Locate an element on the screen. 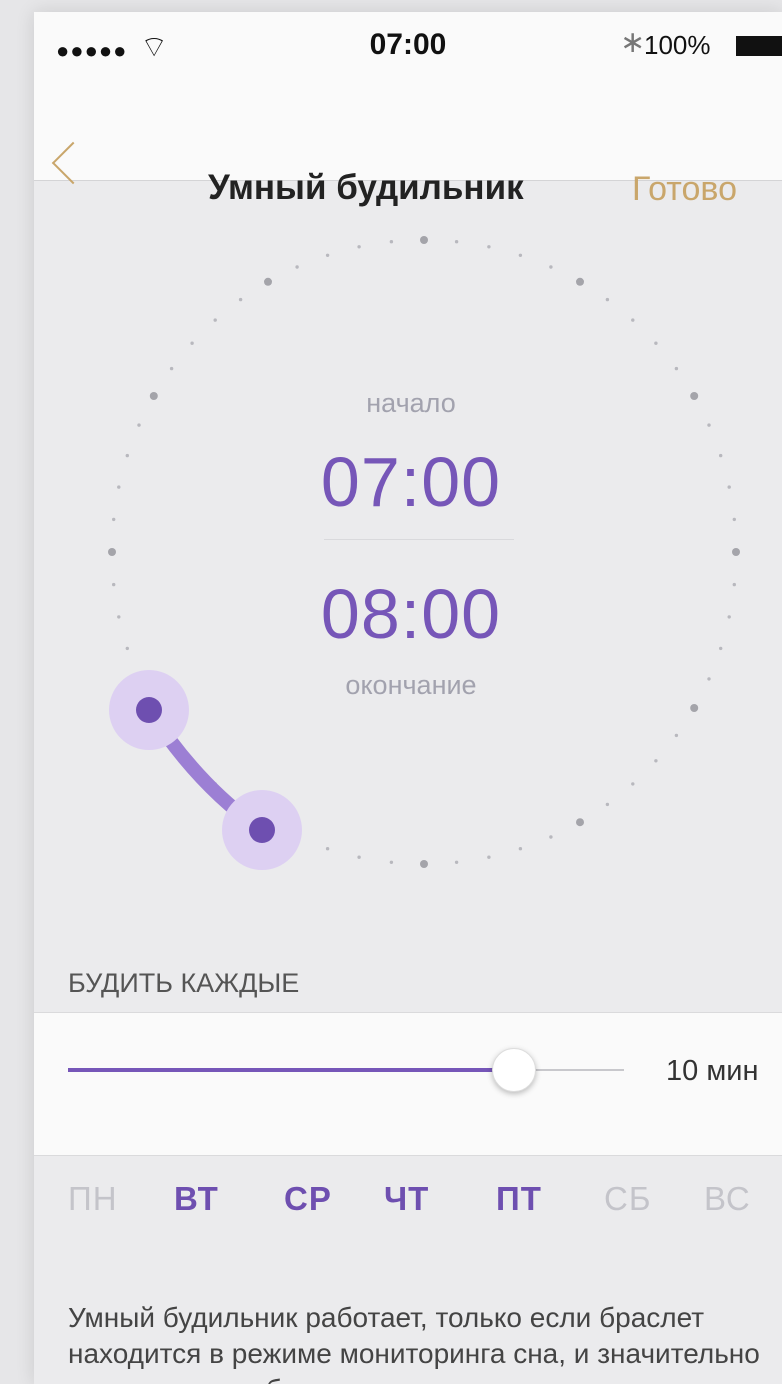 This screenshot has height=1384, width=782. nav-bar: Умный будильник Готово is located at coordinates (408, 139).